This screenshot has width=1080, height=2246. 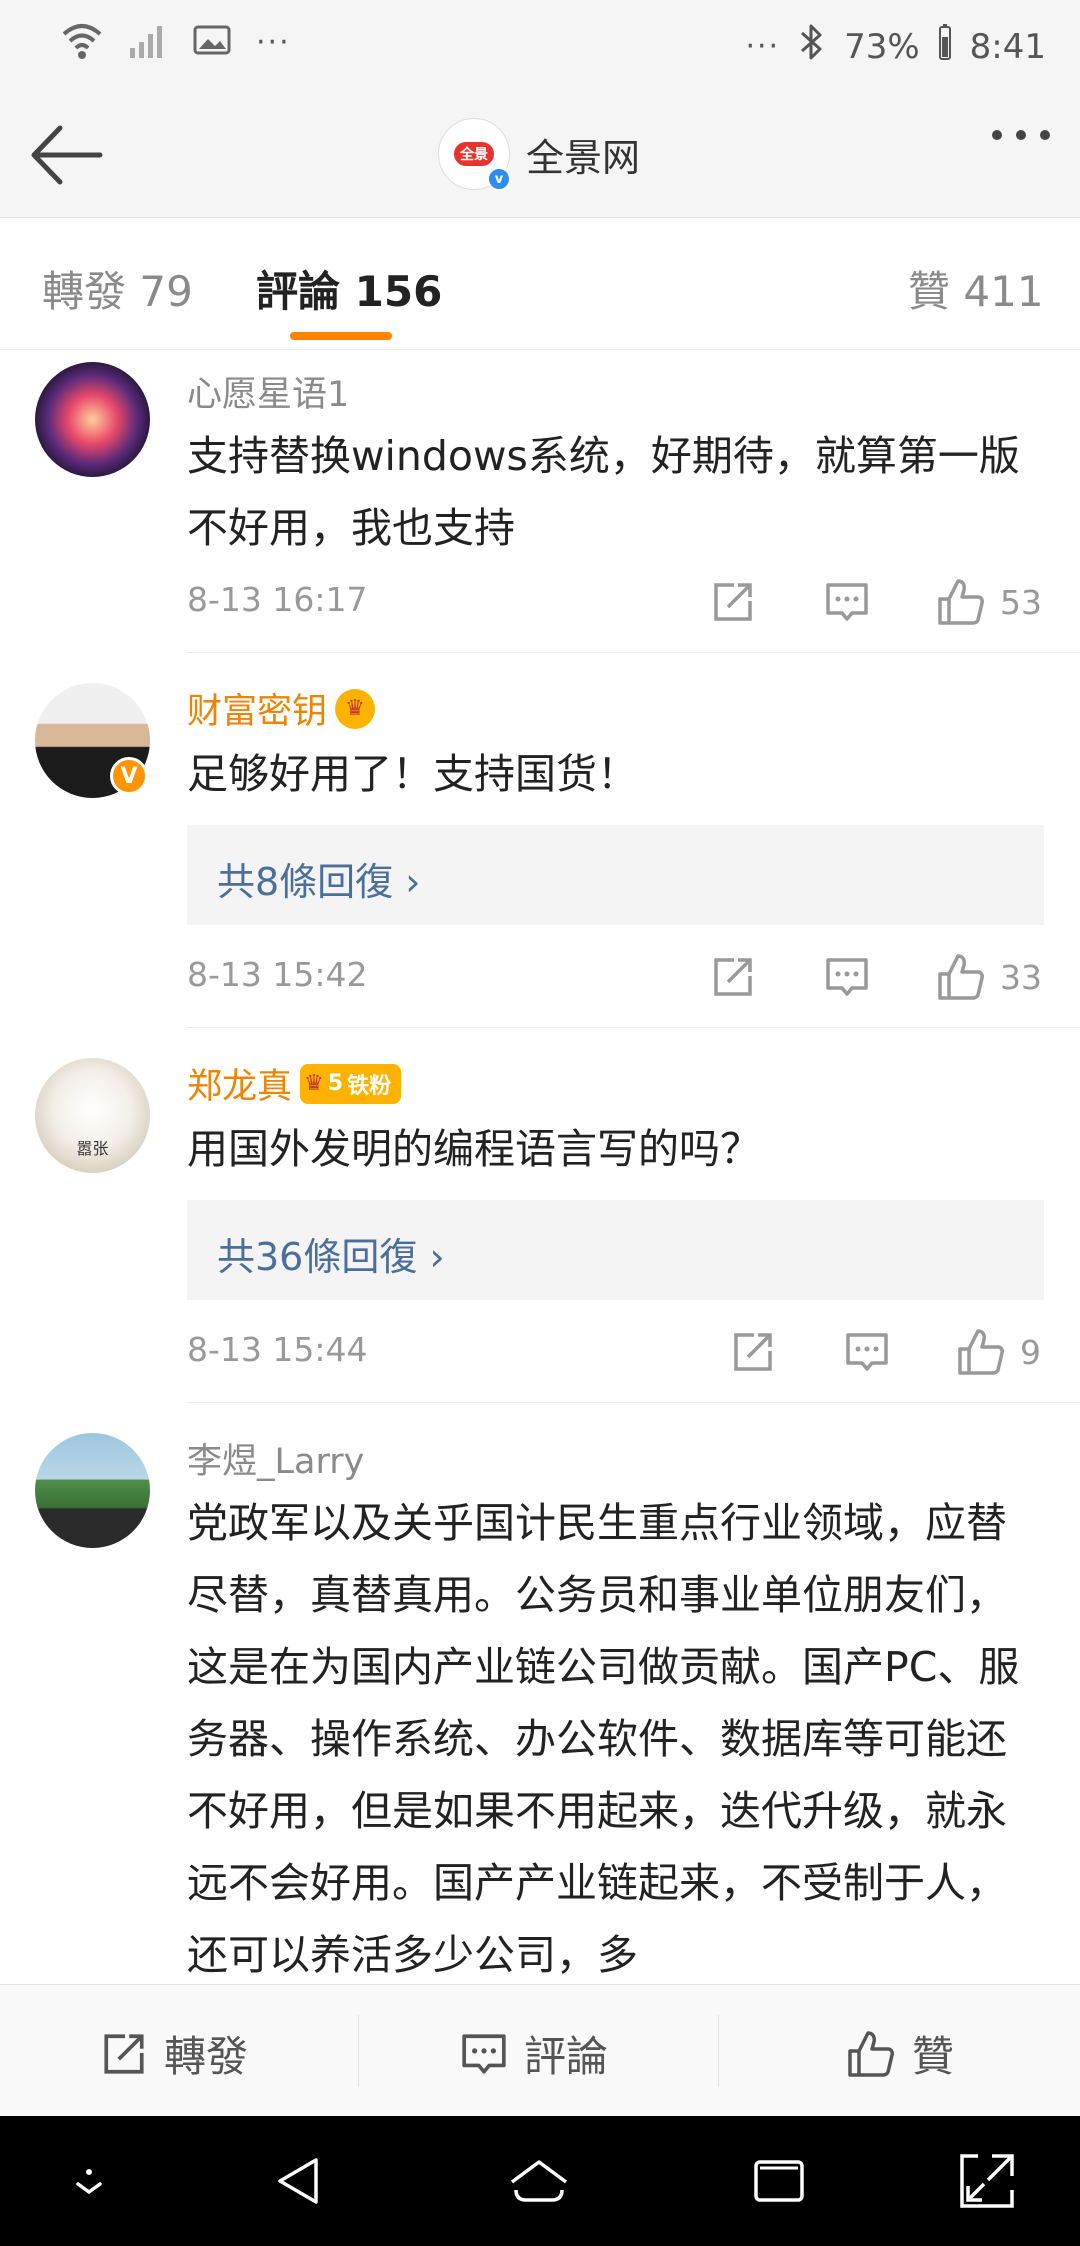 What do you see at coordinates (319, 882) in the screenshot?
I see `replies-count: 共8條回復 ›` at bounding box center [319, 882].